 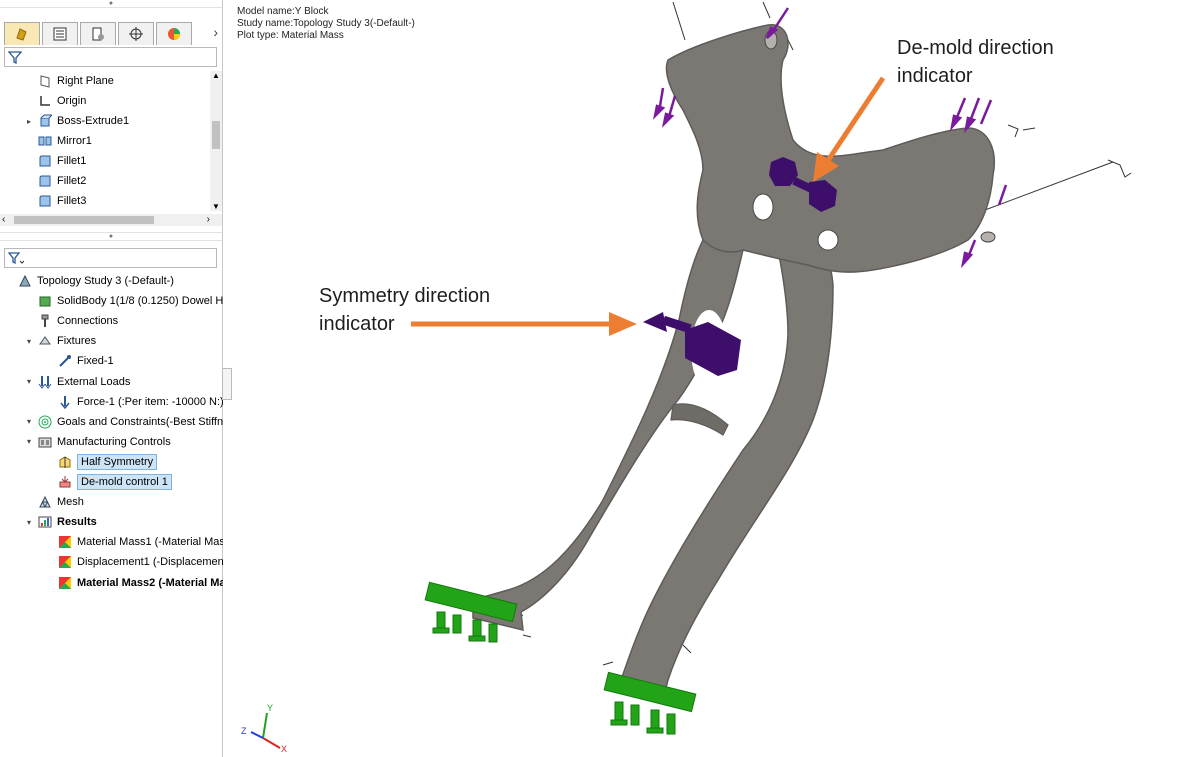 I want to click on triad-y-label: Y, so click(x=270, y=708).